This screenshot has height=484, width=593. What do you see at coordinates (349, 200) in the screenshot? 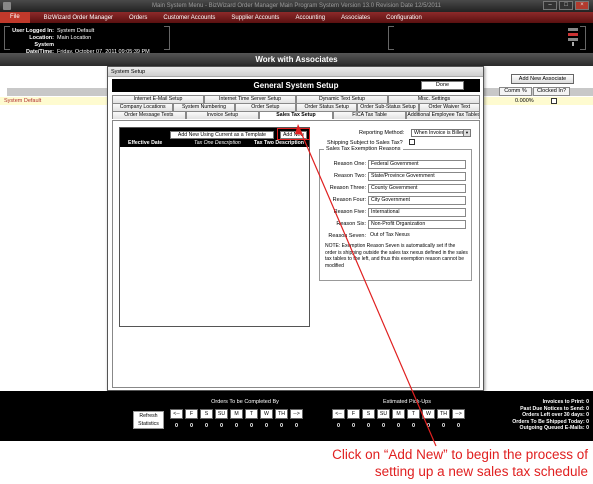
I see `reason-label: Reason Four:` at bounding box center [349, 200].